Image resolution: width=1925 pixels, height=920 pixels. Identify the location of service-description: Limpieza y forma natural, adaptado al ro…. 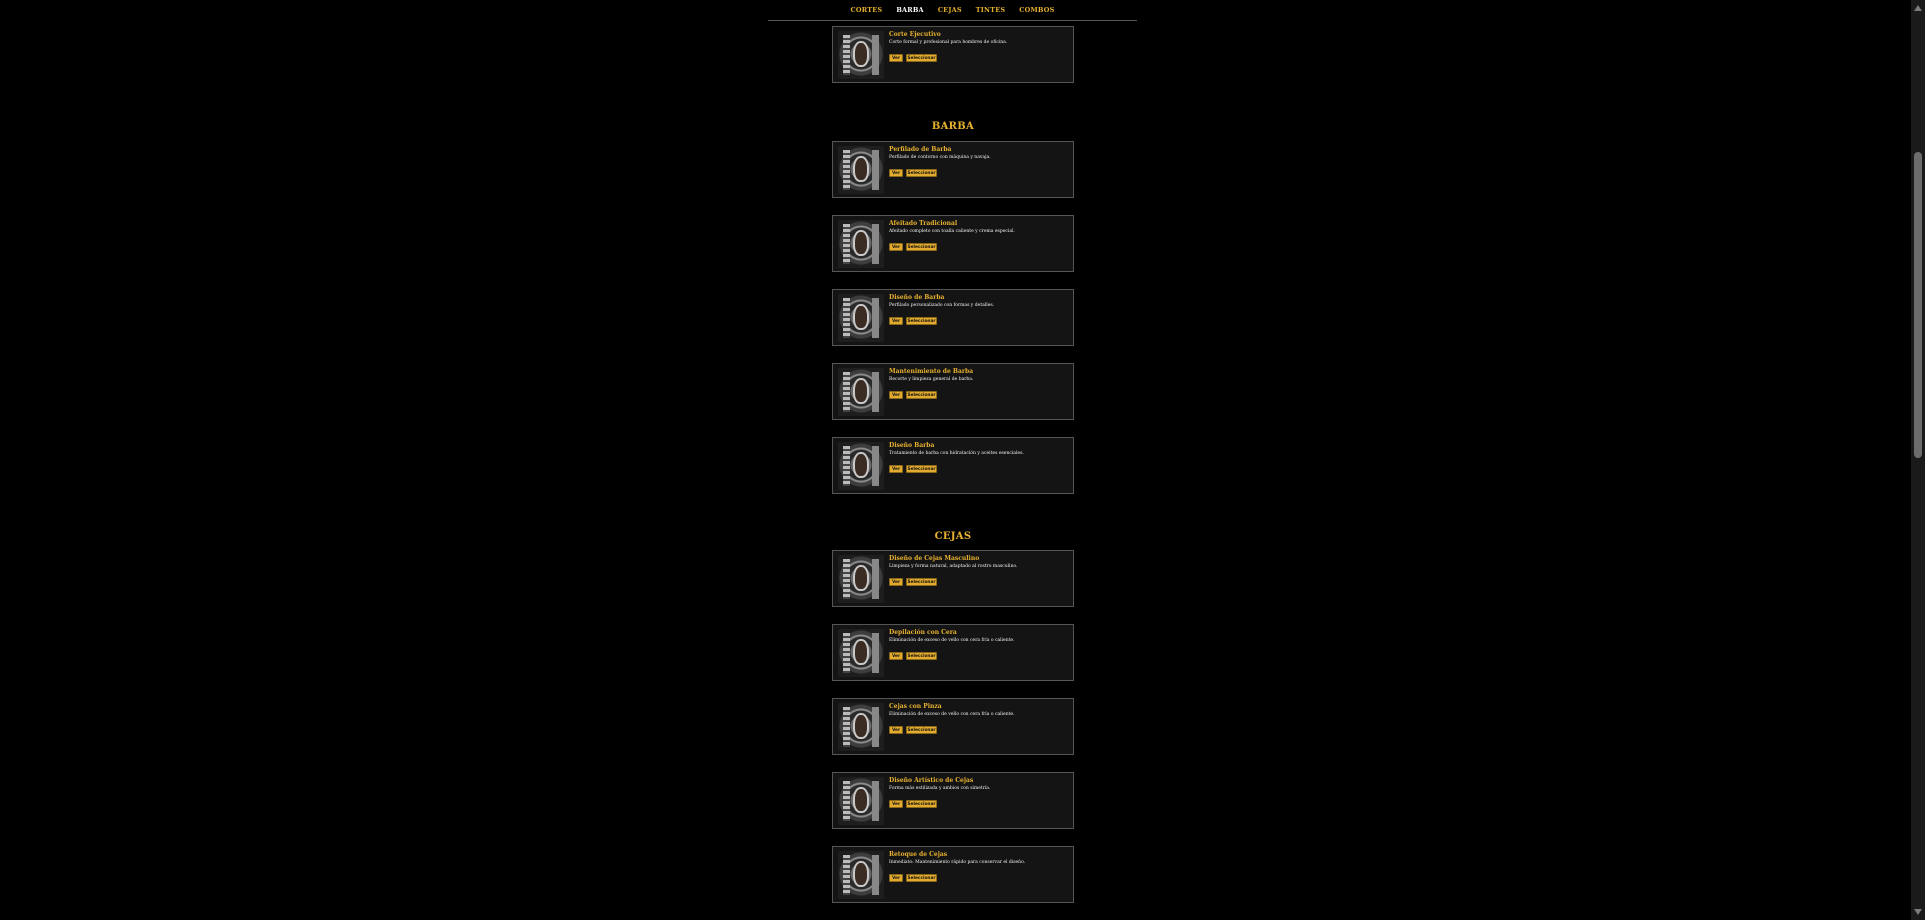
(953, 566).